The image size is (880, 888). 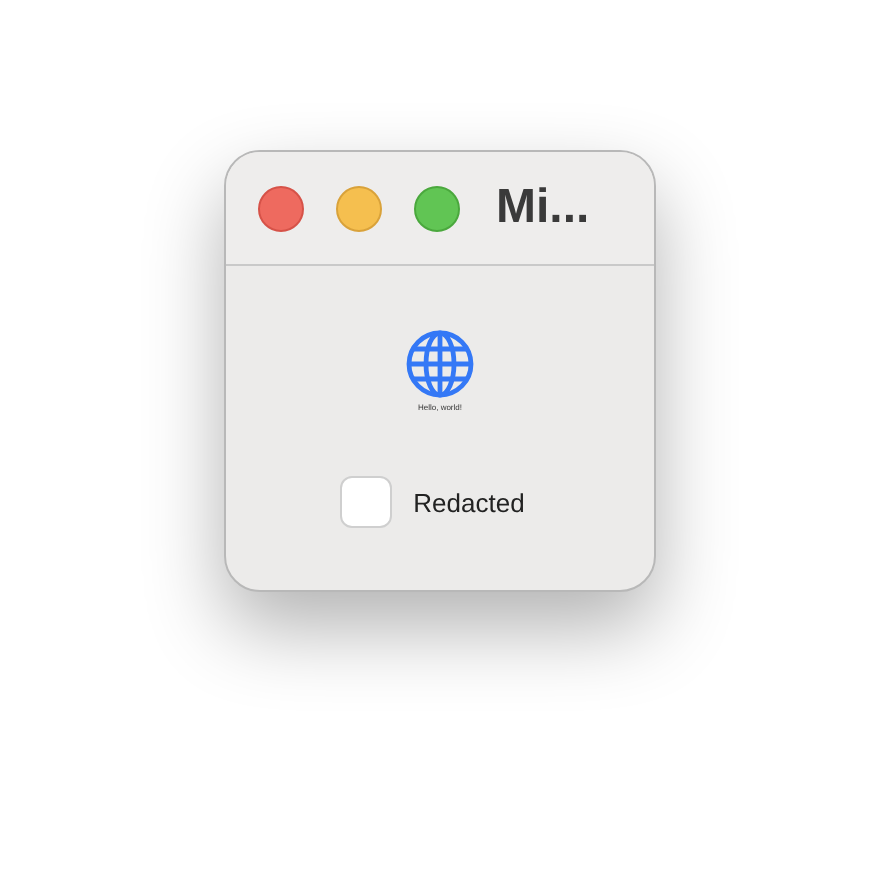 I want to click on minimize-button, so click(x=359, y=208).